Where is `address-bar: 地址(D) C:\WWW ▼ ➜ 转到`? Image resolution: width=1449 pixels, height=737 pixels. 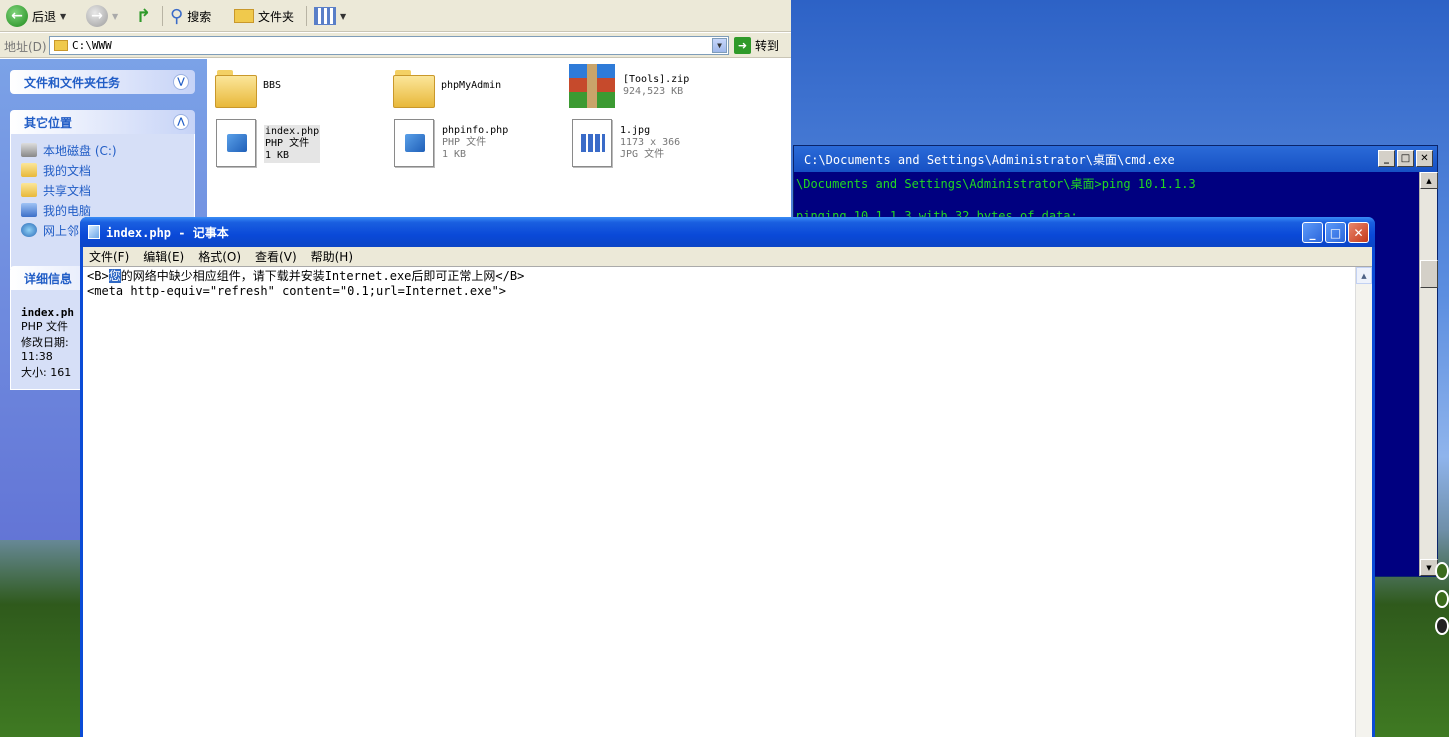 address-bar: 地址(D) C:\WWW ▼ ➜ 转到 is located at coordinates (395, 45).